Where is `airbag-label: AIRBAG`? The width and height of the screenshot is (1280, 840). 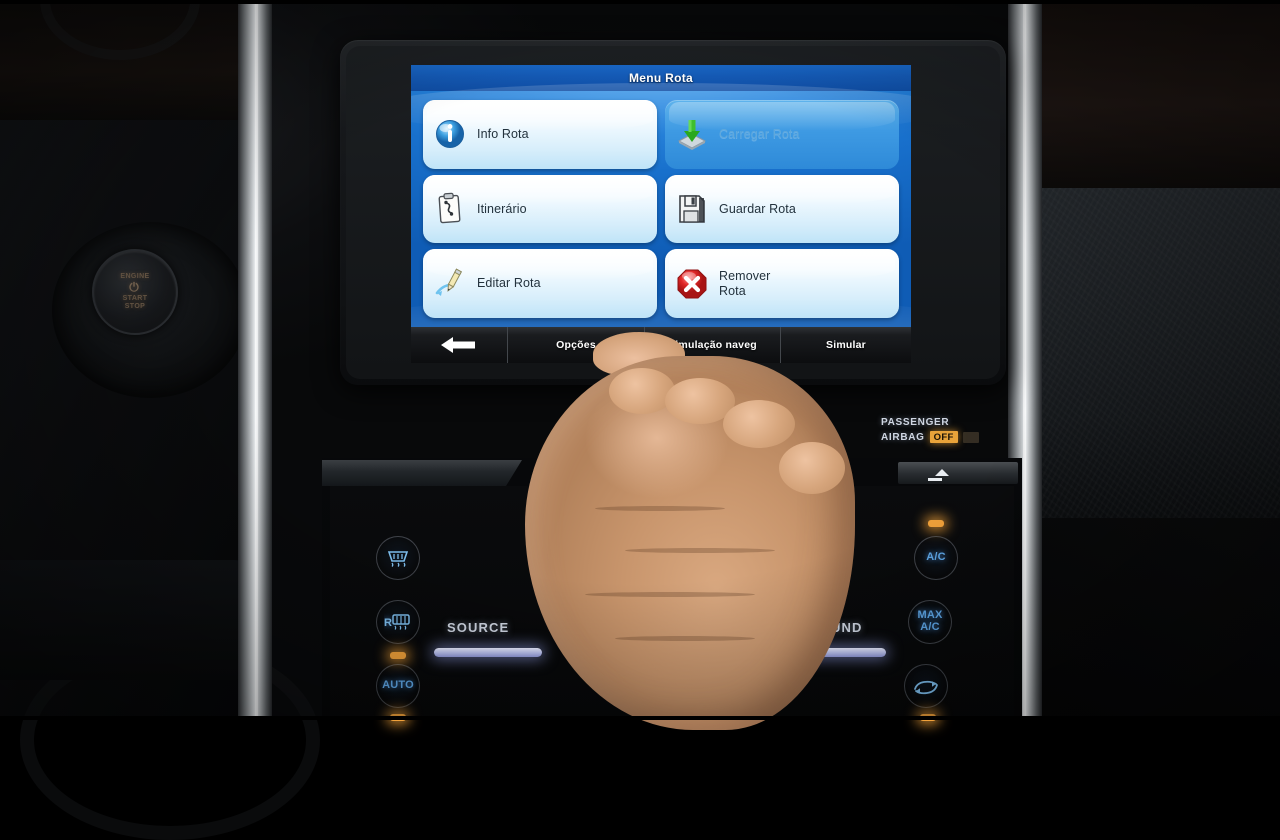
airbag-label: AIRBAG is located at coordinates (903, 437).